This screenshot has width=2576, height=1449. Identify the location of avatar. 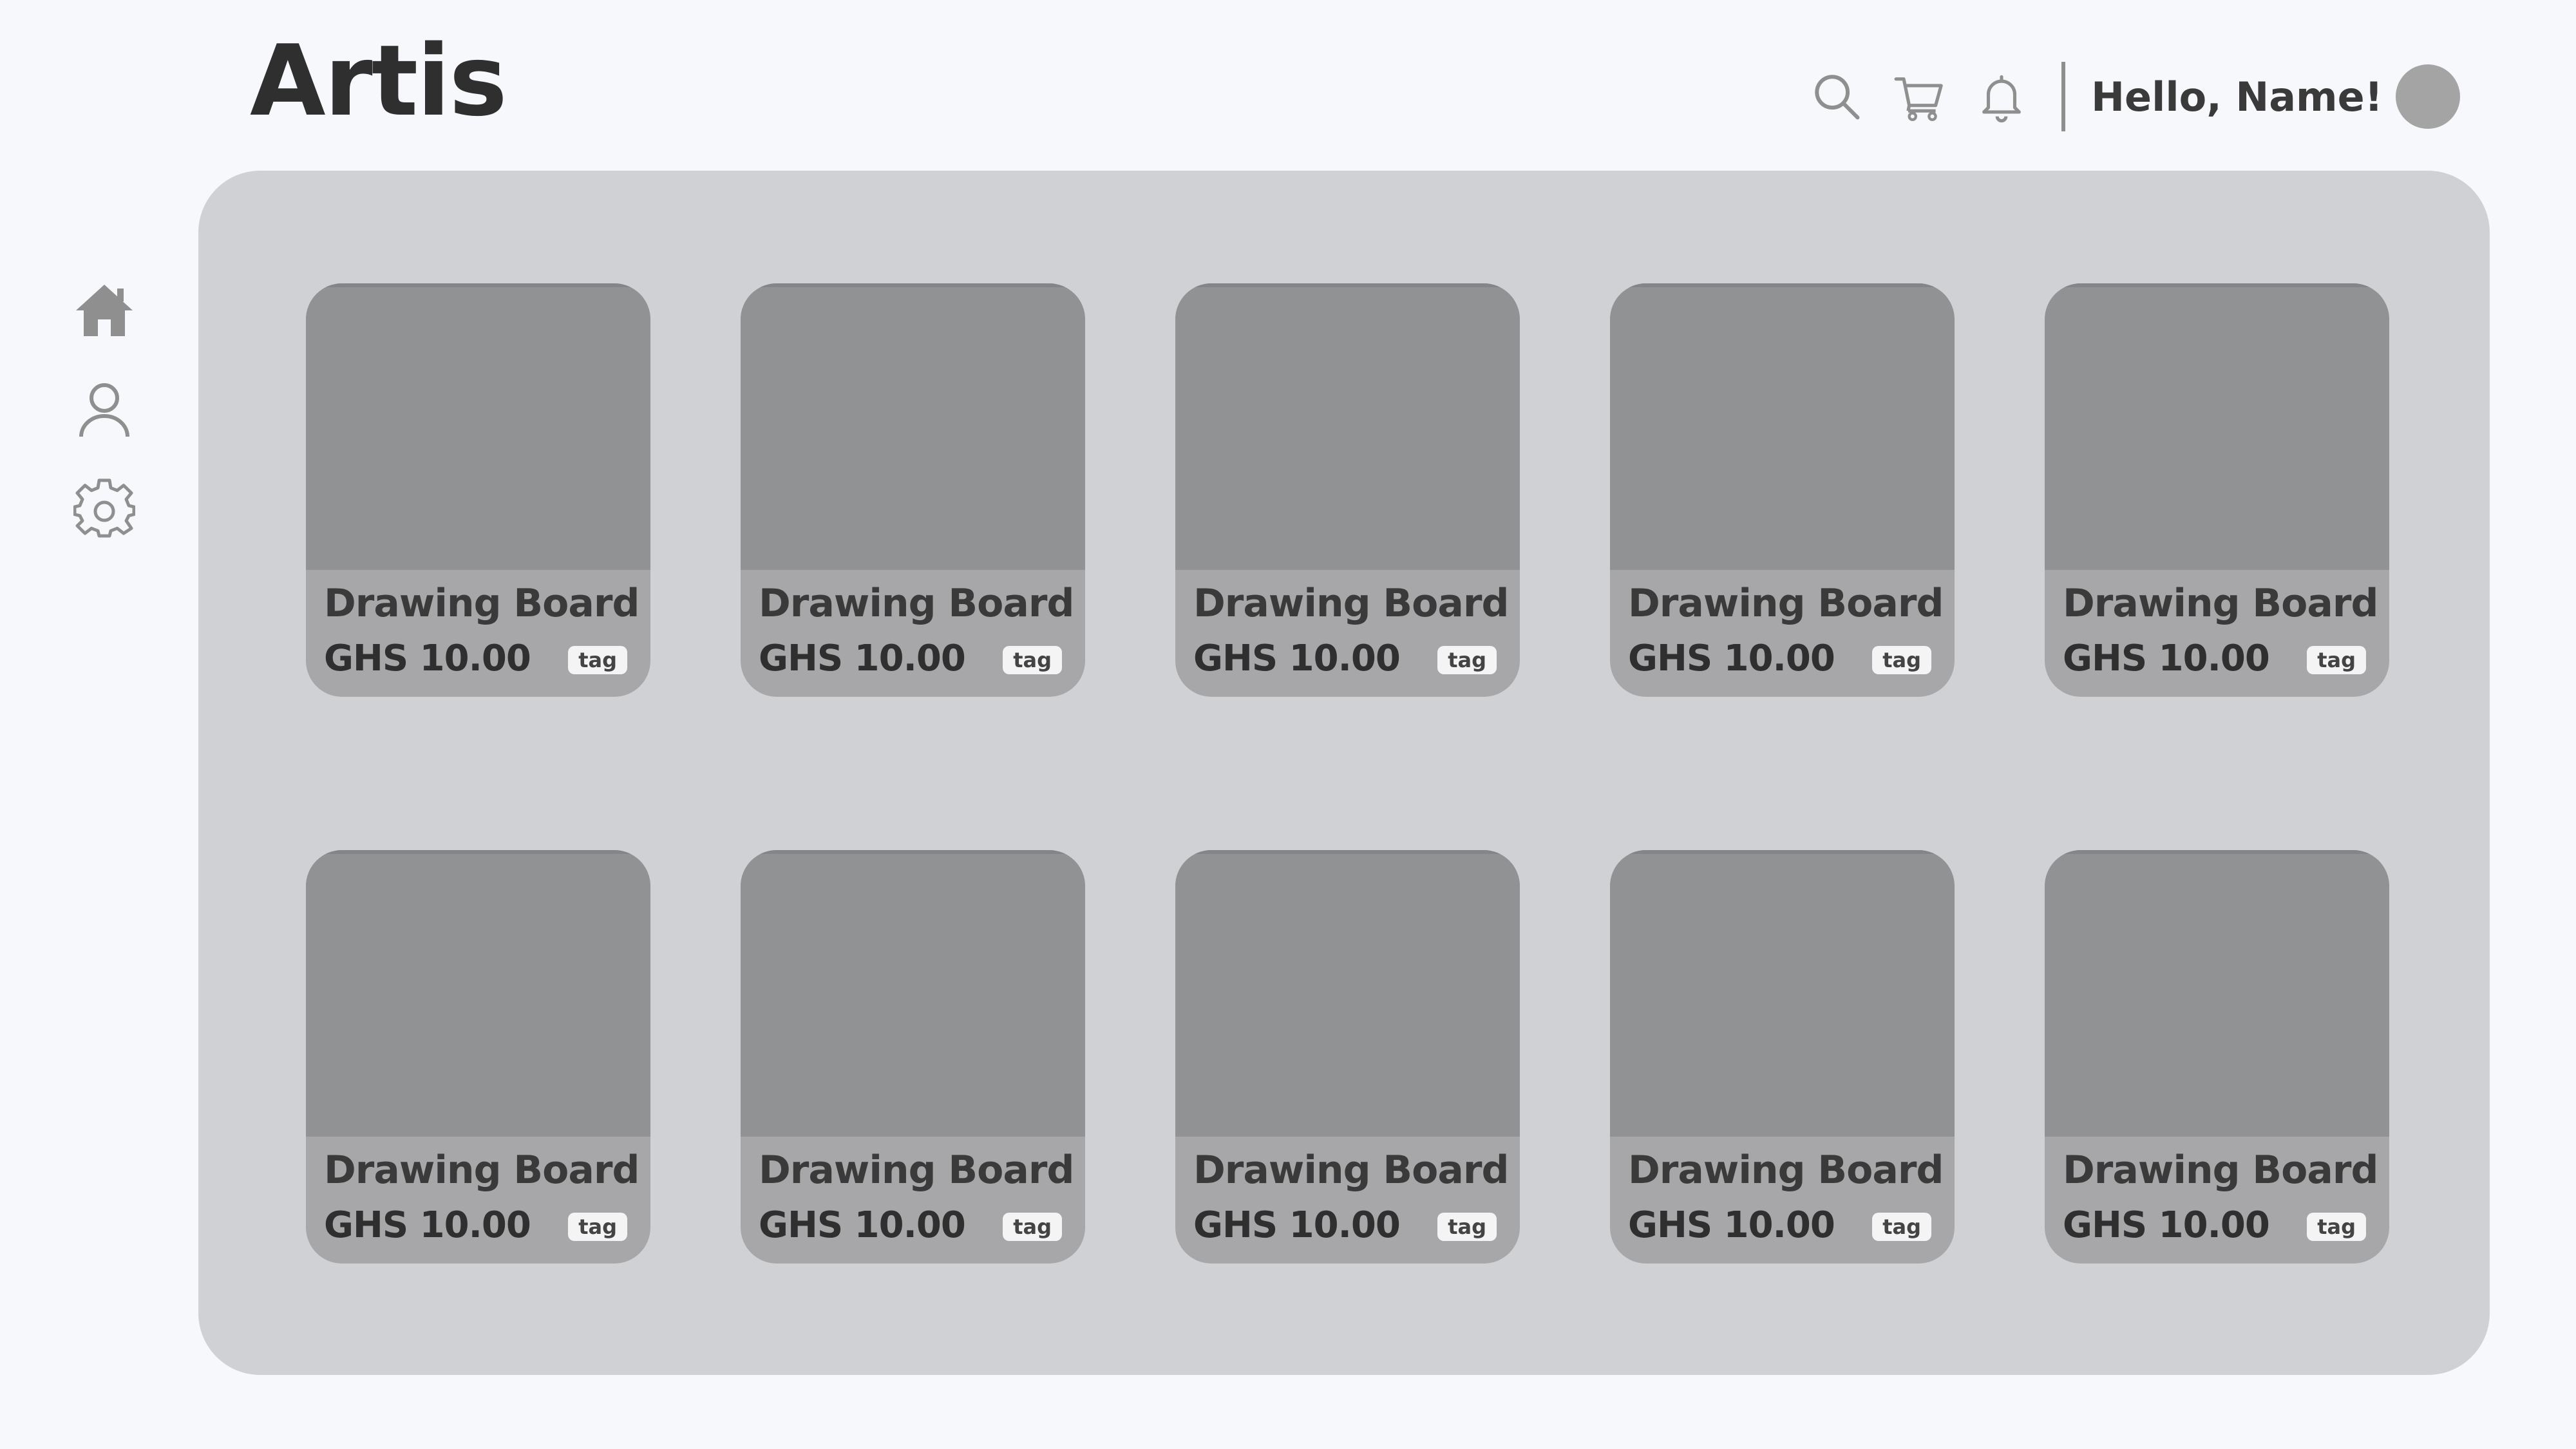
(2428, 96).